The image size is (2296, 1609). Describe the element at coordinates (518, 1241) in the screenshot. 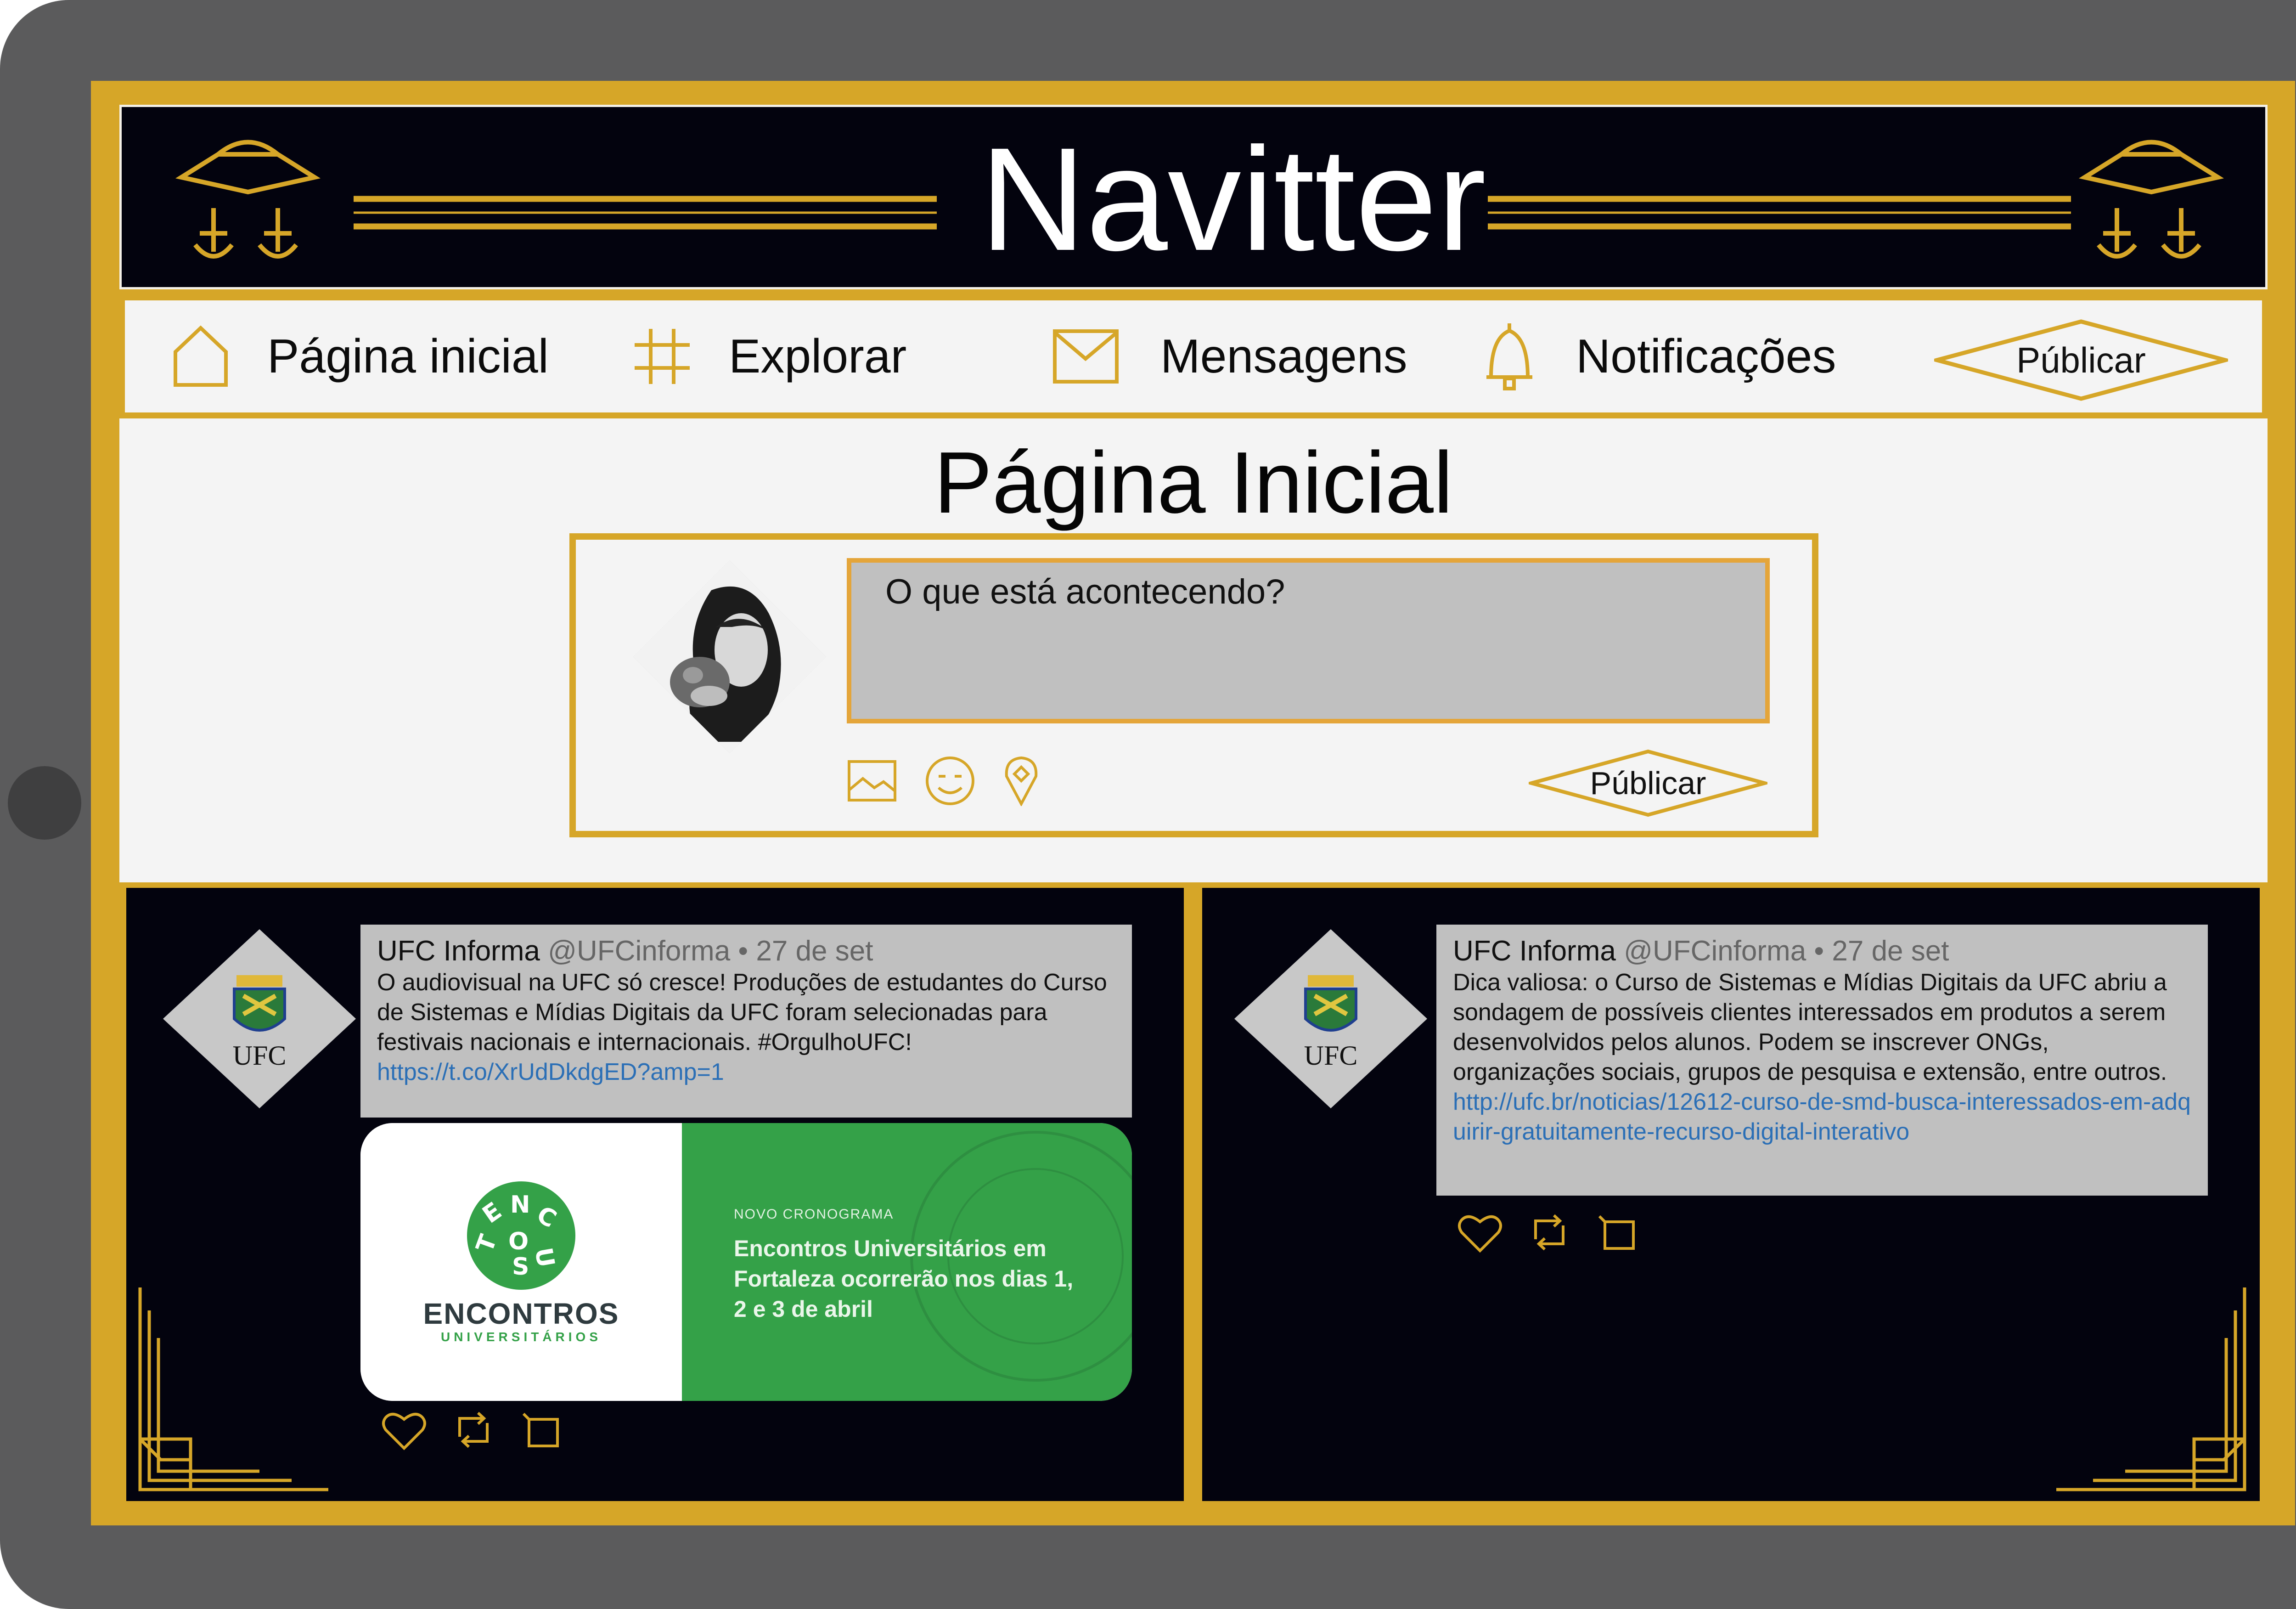

I see `svg-text: O` at that location.